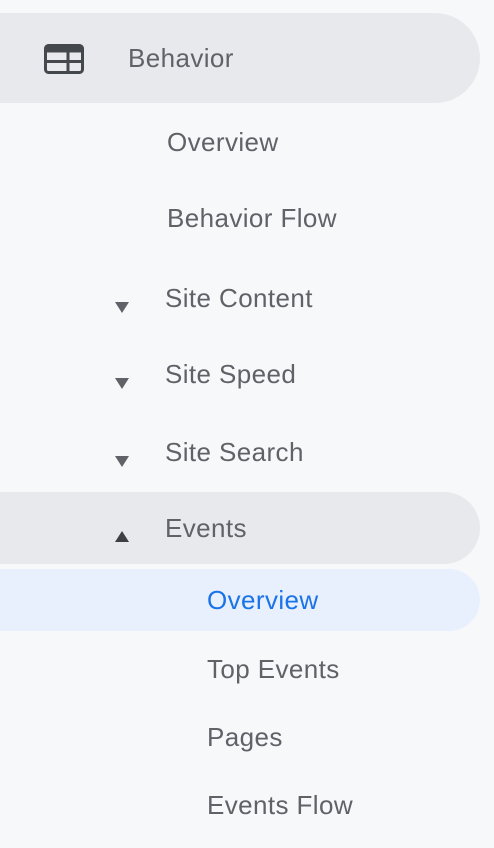 This screenshot has width=494, height=848. Describe the element at coordinates (240, 58) in the screenshot. I see `section-behavior: Behavior` at that location.